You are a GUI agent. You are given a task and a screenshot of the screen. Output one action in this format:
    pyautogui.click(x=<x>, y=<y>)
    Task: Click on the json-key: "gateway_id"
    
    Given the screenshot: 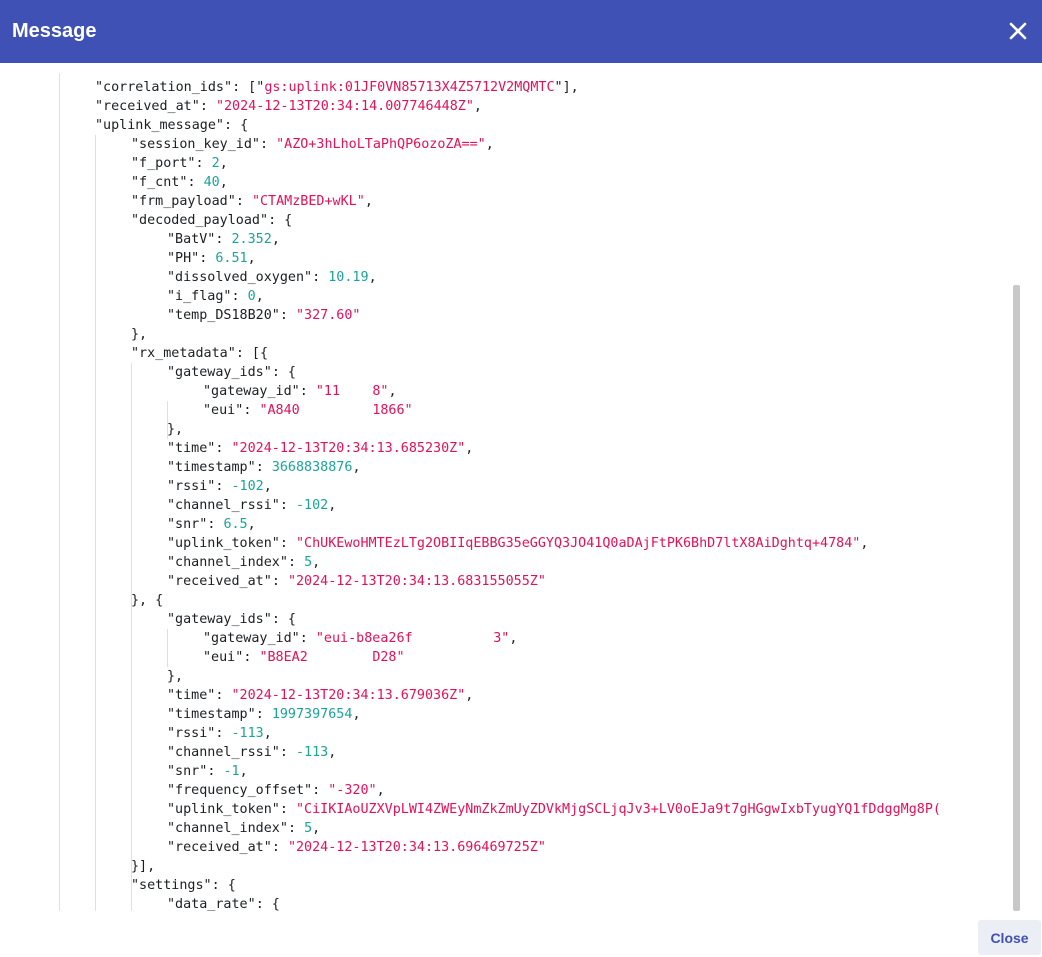 What is the action you would take?
    pyautogui.click(x=251, y=391)
    